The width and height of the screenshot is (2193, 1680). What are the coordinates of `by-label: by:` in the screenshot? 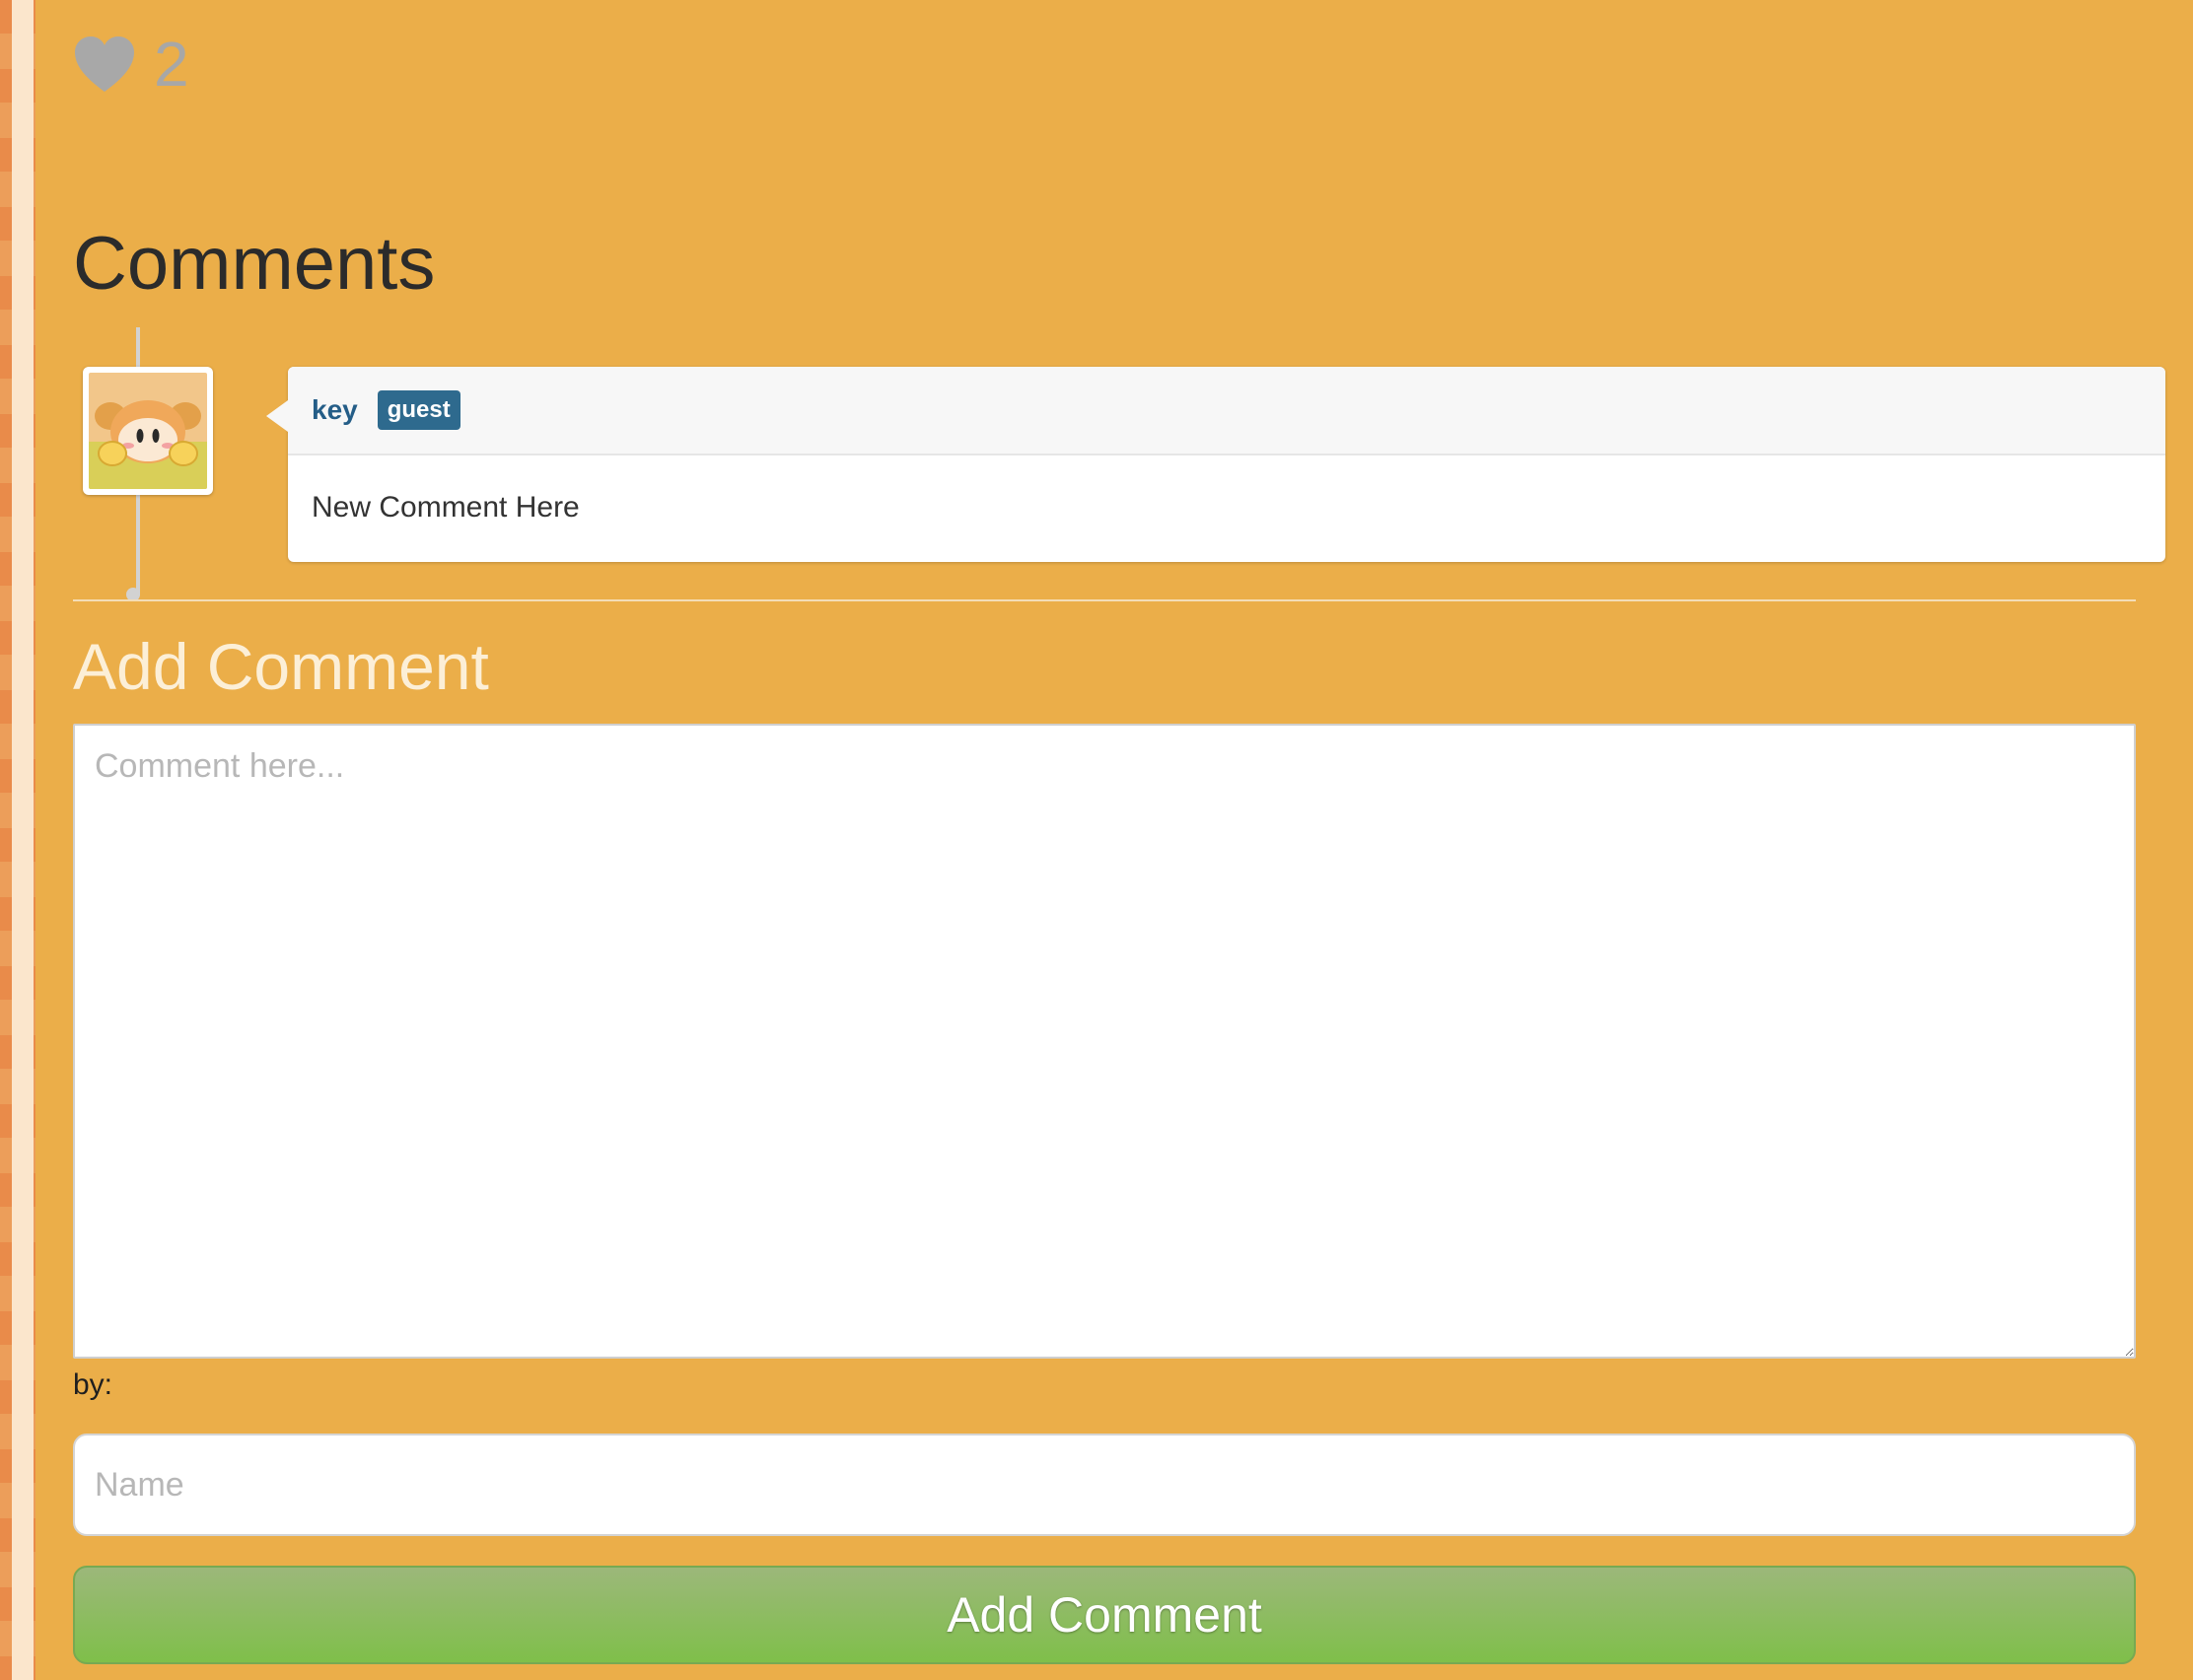 It's located at (93, 1384).